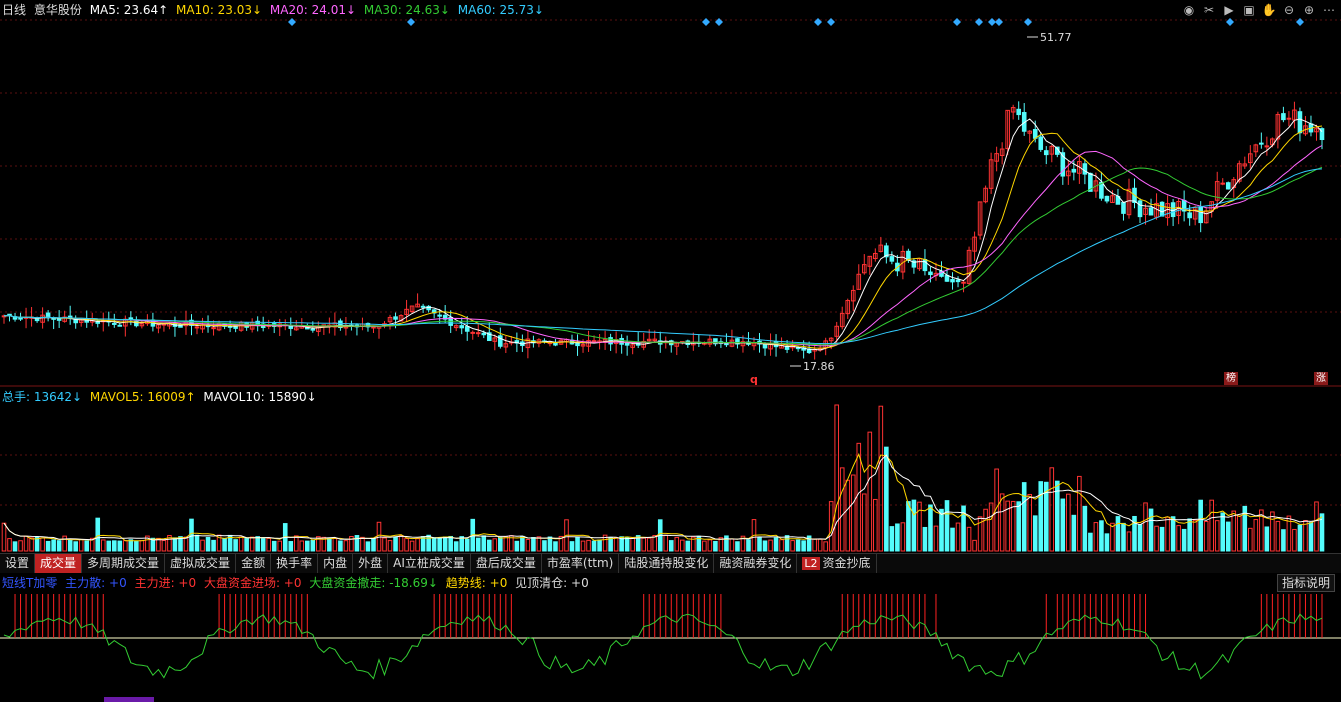 This screenshot has width=1341, height=702. Describe the element at coordinates (201, 563) in the screenshot. I see `tab-virtual-volume: 虚拟成交量` at that location.